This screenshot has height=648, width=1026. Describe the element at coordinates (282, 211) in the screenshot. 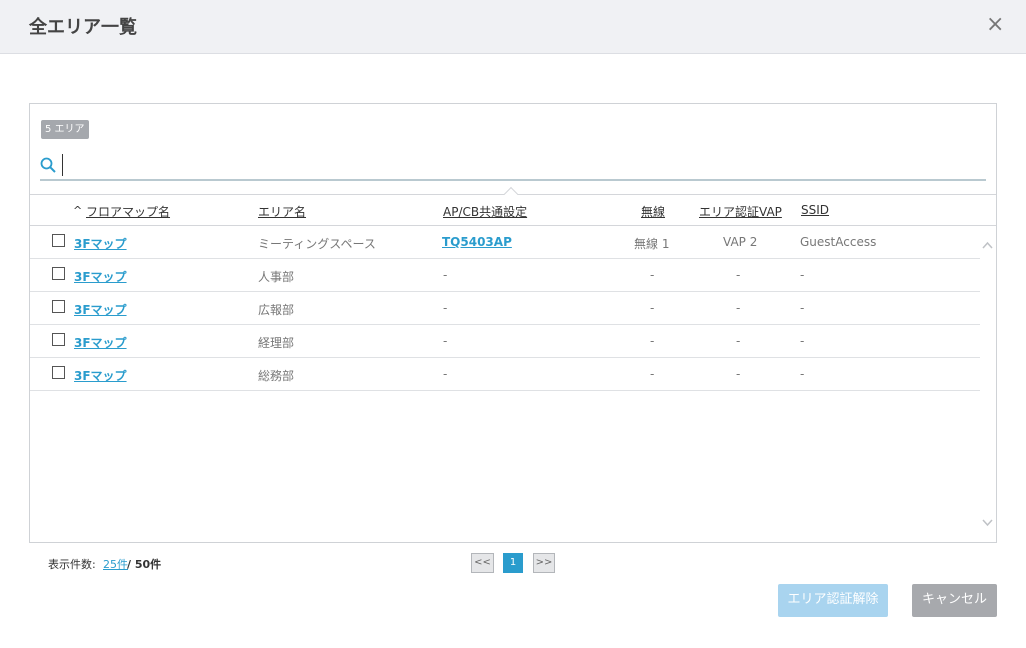

I see `column-area: エリア名` at that location.